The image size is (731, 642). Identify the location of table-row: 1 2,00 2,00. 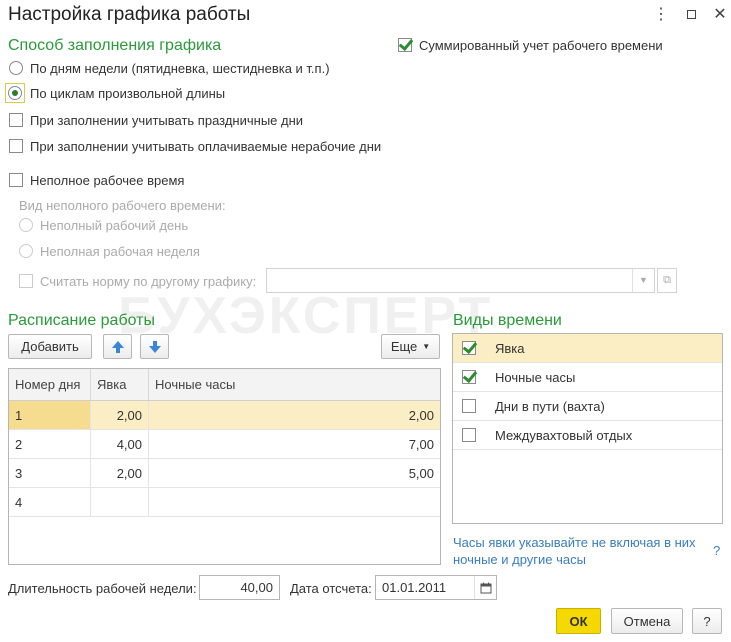
(224, 415).